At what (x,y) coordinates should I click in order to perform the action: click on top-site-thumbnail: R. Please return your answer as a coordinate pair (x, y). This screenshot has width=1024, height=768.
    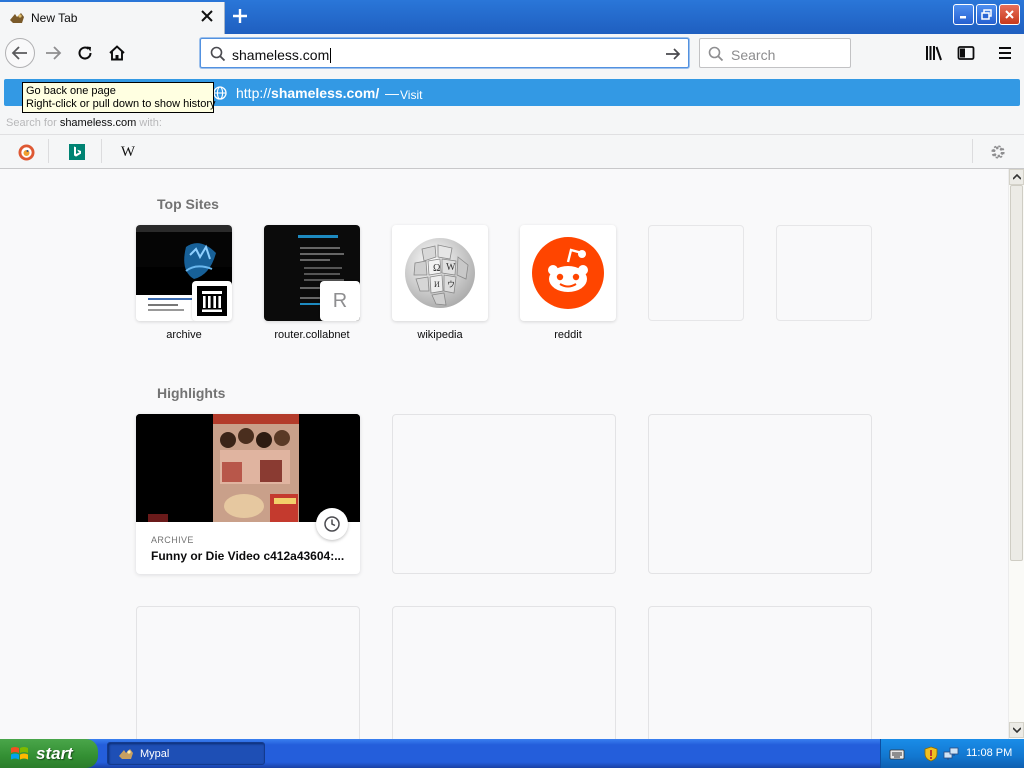
    Looking at the image, I should click on (312, 273).